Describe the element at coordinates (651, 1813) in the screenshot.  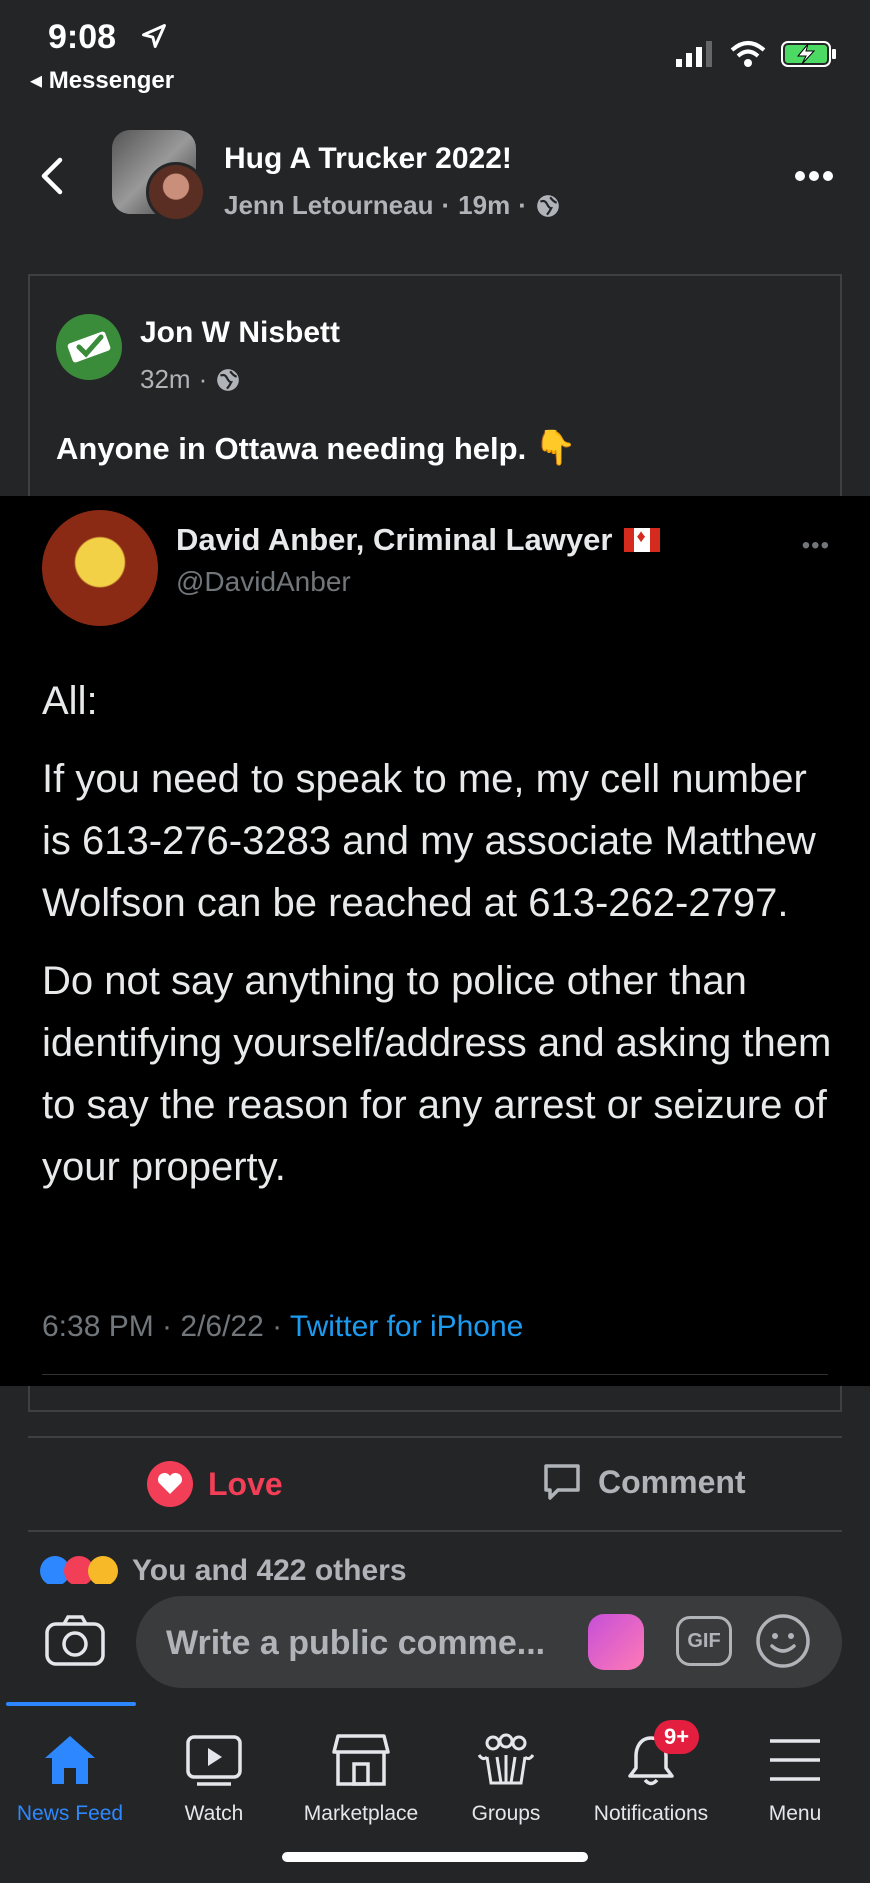
I see `tab-label: Notifications` at that location.